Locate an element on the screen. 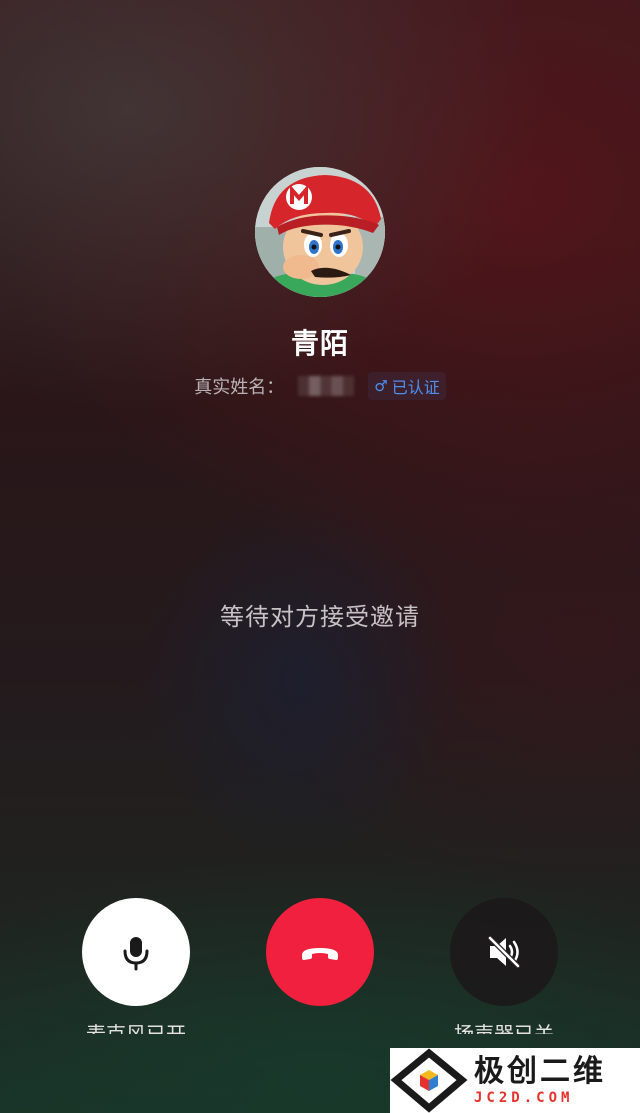  realname-label: 真实姓名： is located at coordinates (239, 387).